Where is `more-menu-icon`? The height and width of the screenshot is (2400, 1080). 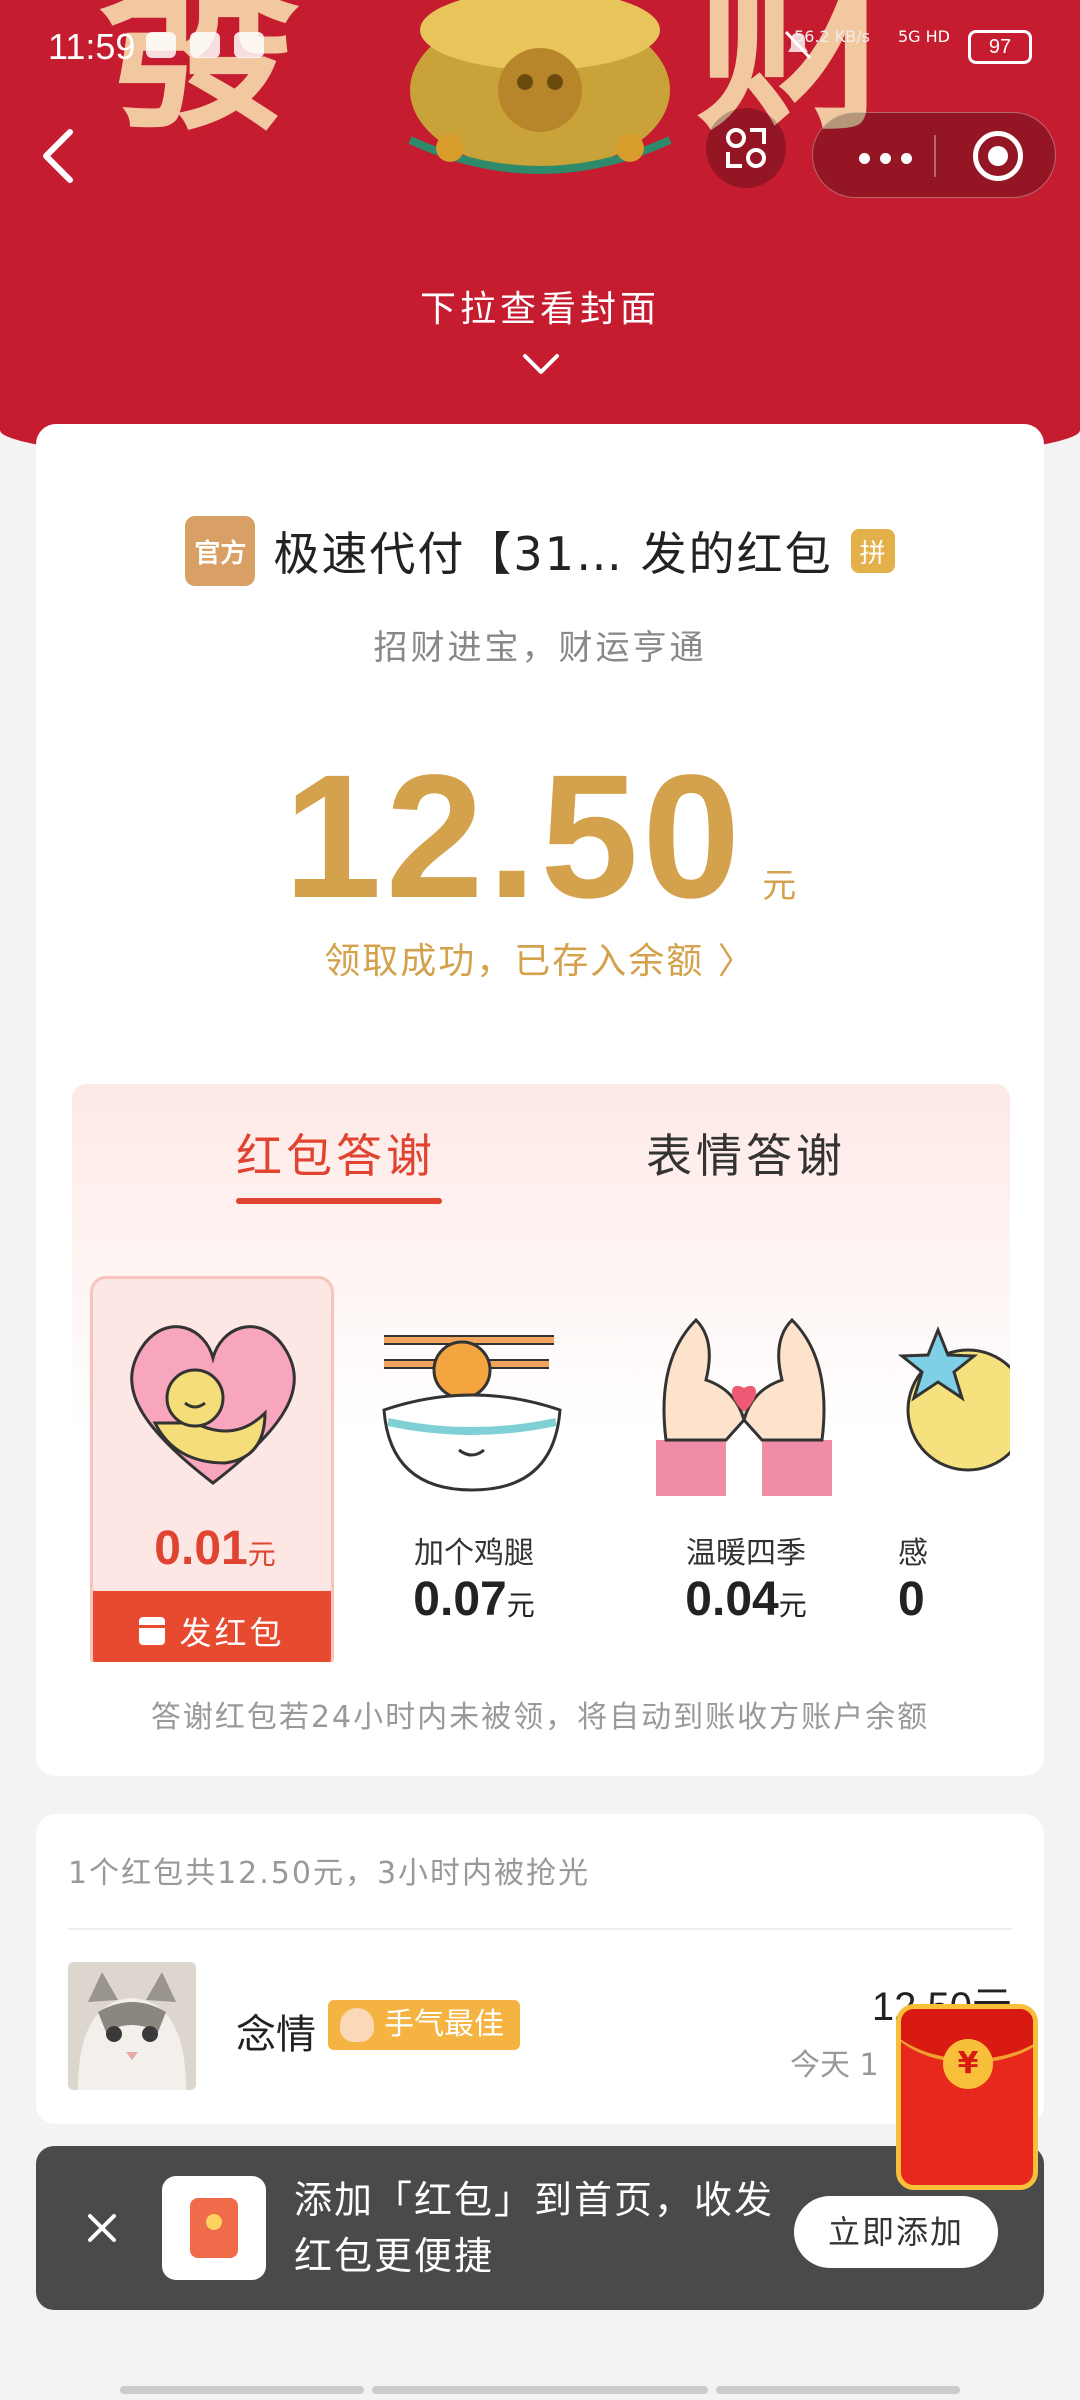
more-menu-icon is located at coordinates (885, 158).